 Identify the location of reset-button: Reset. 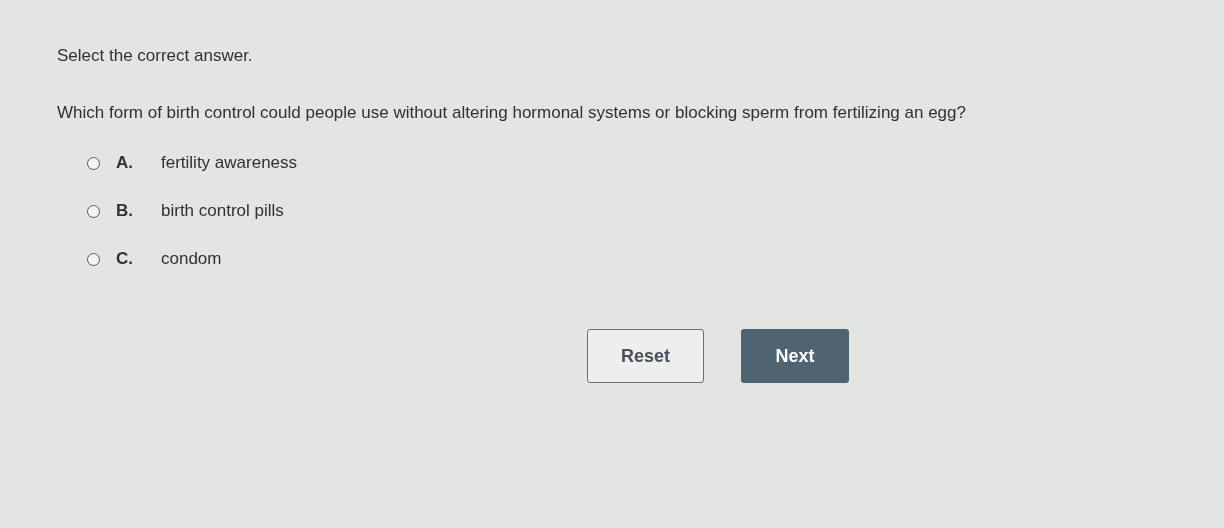
(645, 356).